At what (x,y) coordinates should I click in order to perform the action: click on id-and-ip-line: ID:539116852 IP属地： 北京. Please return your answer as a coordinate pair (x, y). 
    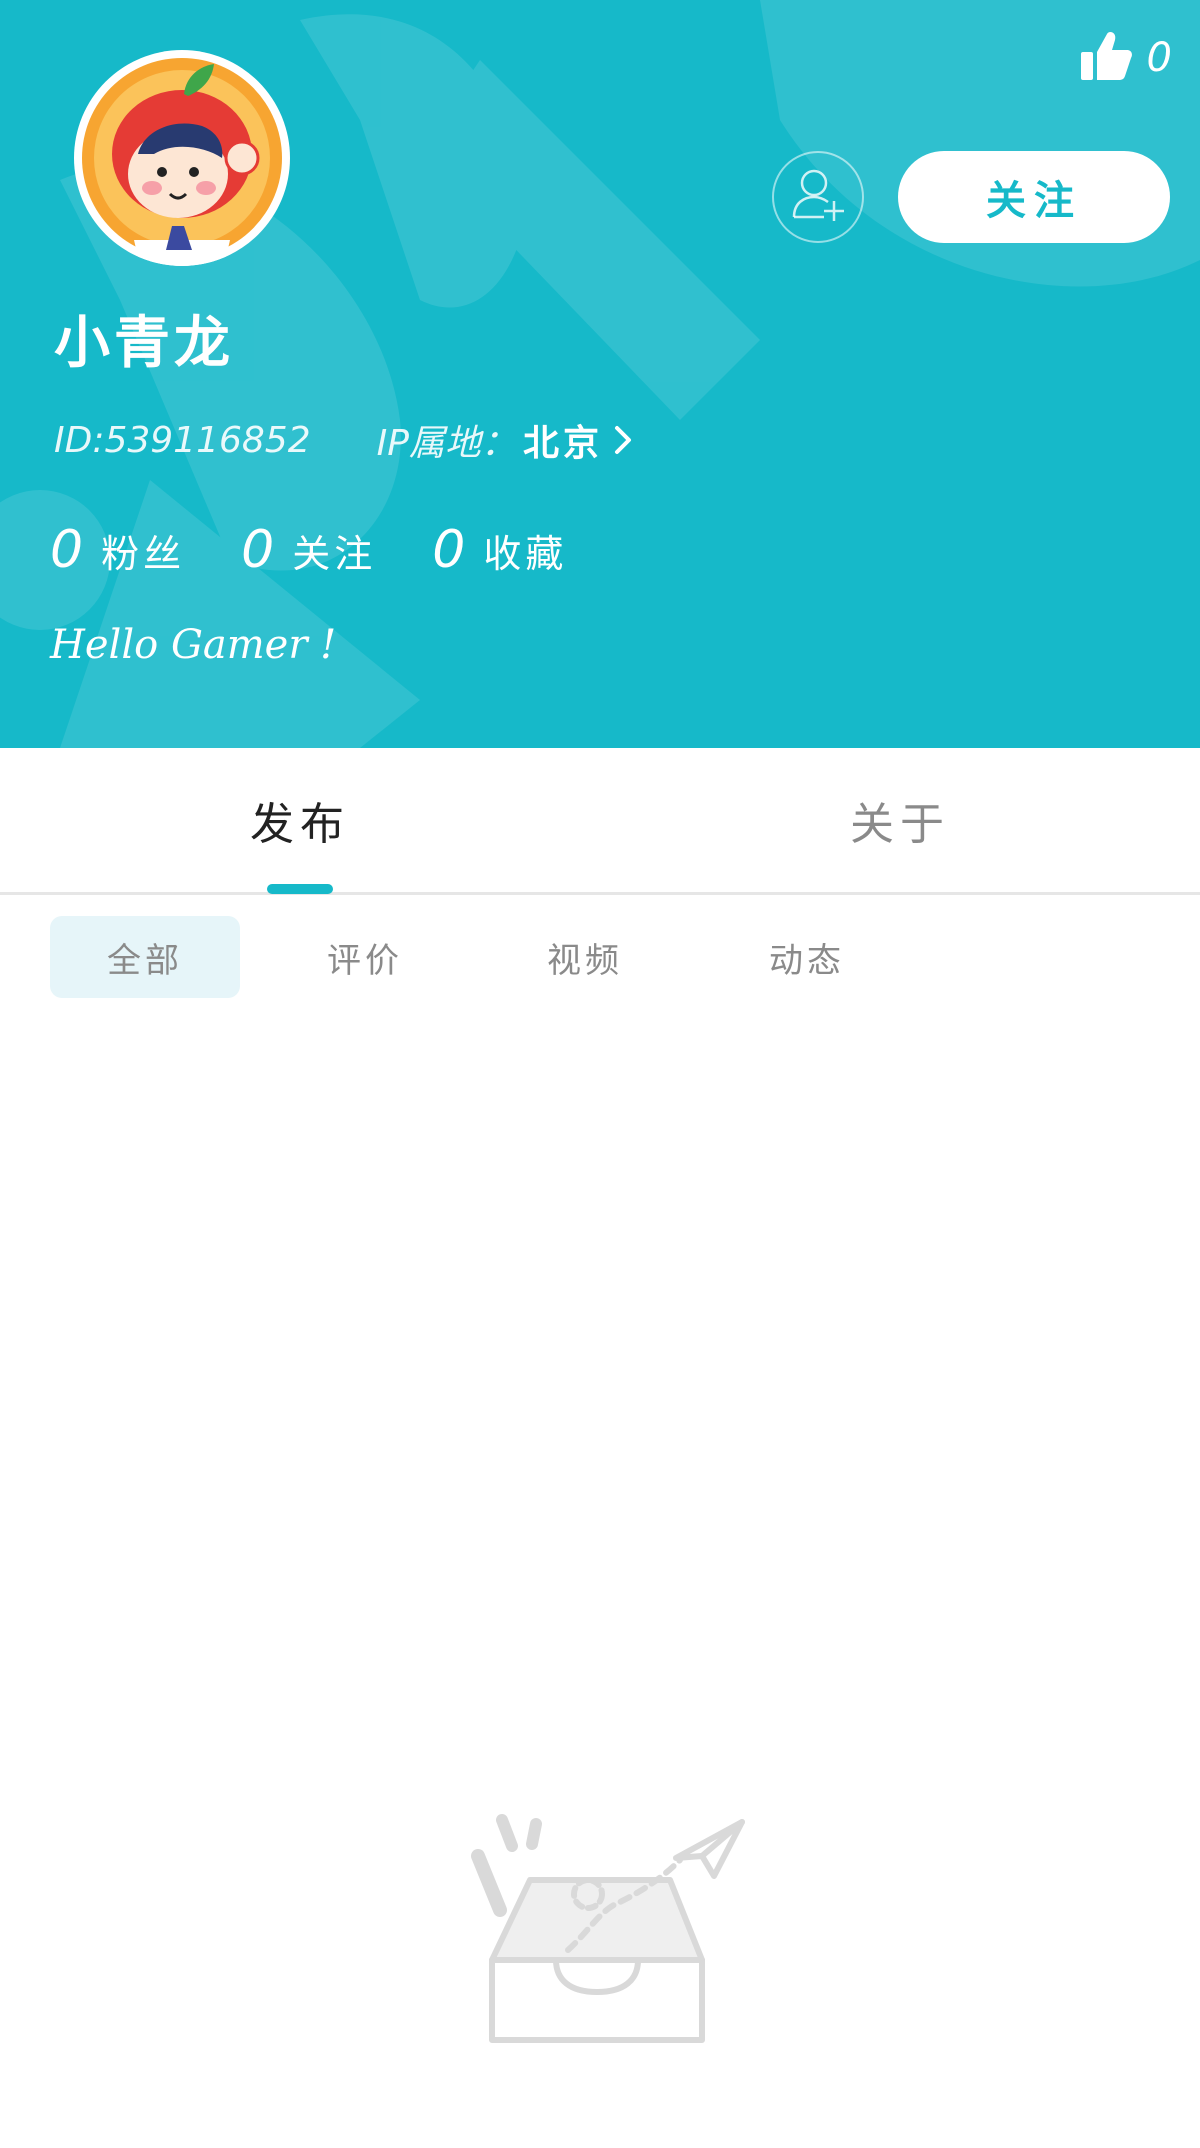
    Looking at the image, I should click on (343, 440).